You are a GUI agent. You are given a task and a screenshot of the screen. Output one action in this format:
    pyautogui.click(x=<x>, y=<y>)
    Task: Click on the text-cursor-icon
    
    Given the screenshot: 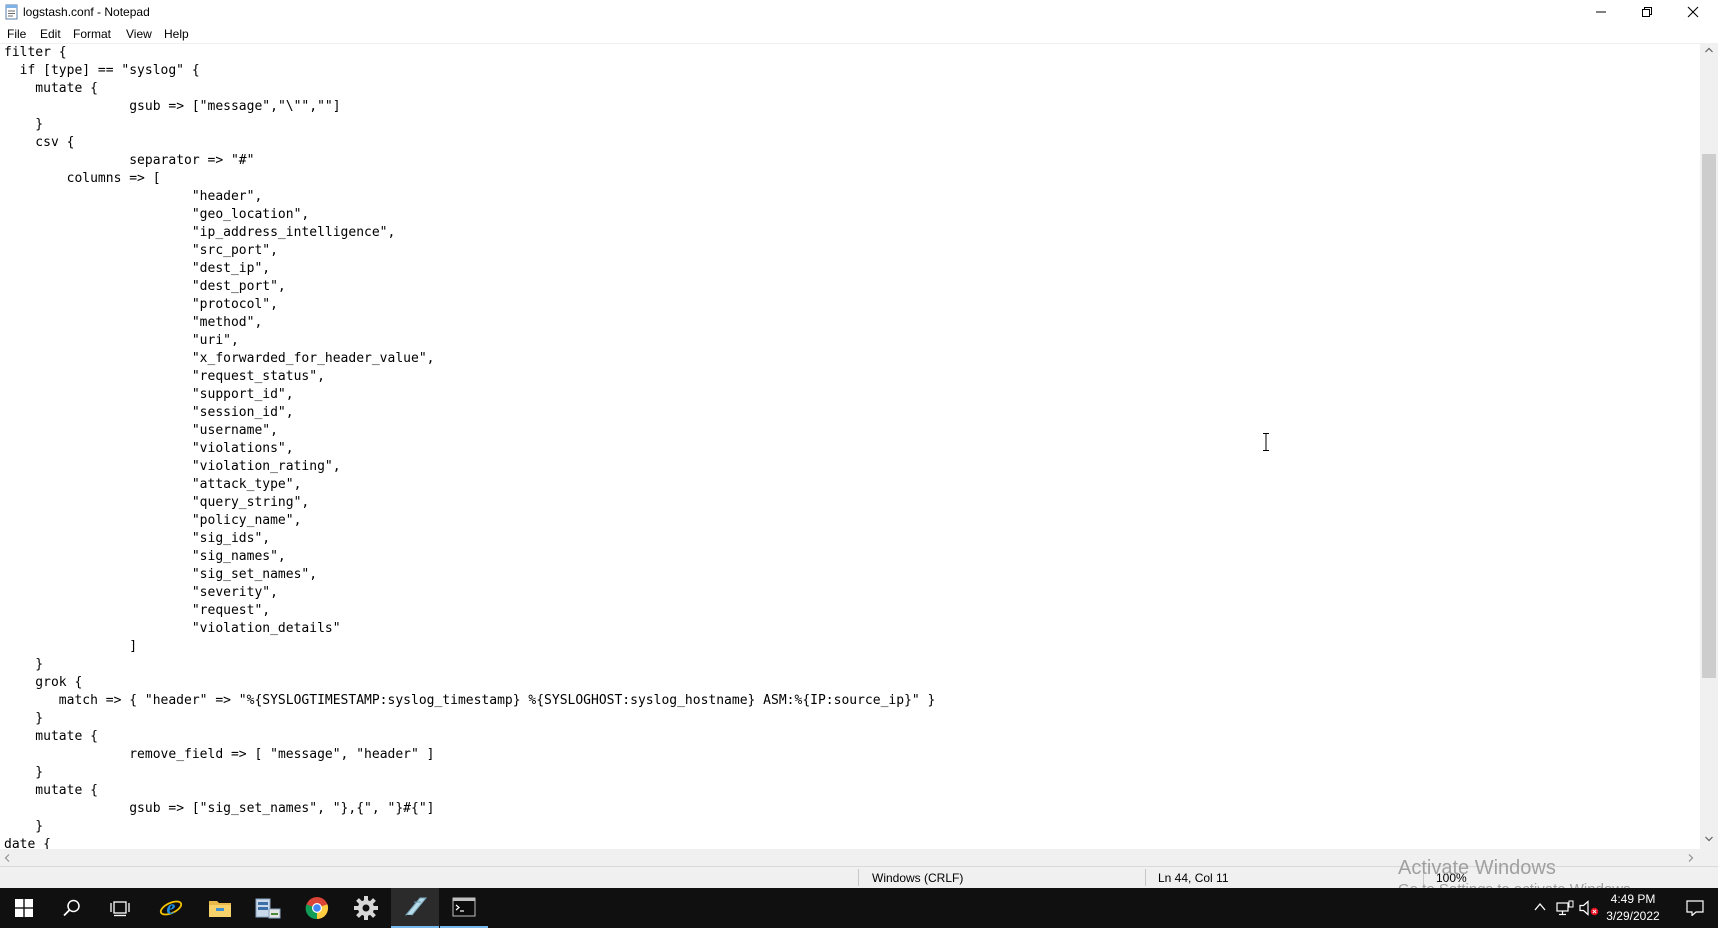 What is the action you would take?
    pyautogui.click(x=1266, y=442)
    